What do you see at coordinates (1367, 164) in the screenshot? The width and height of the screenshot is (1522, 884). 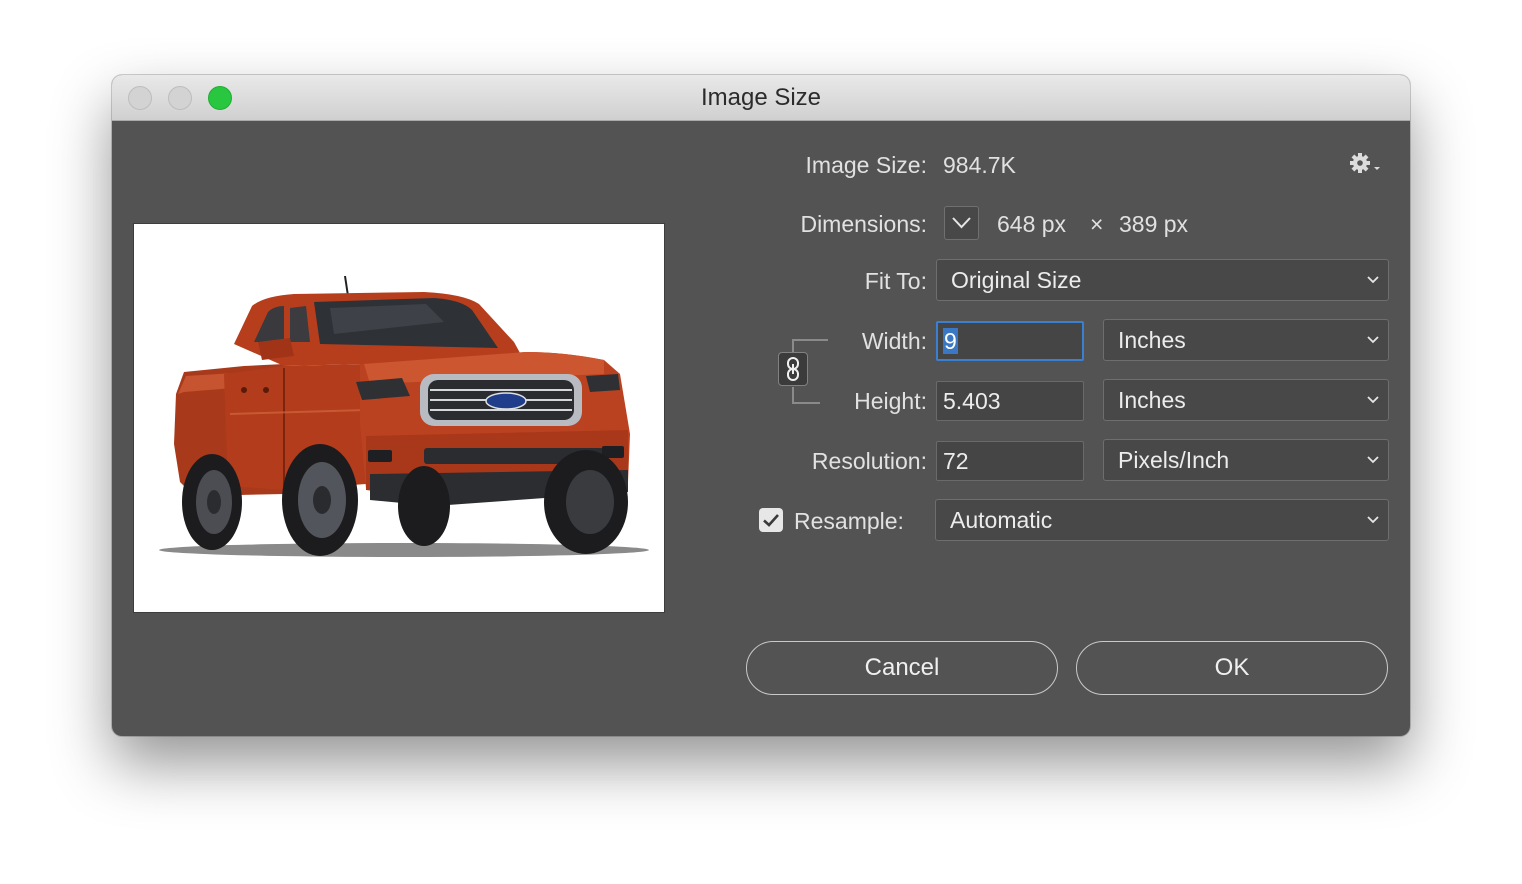 I see `gear-icon` at bounding box center [1367, 164].